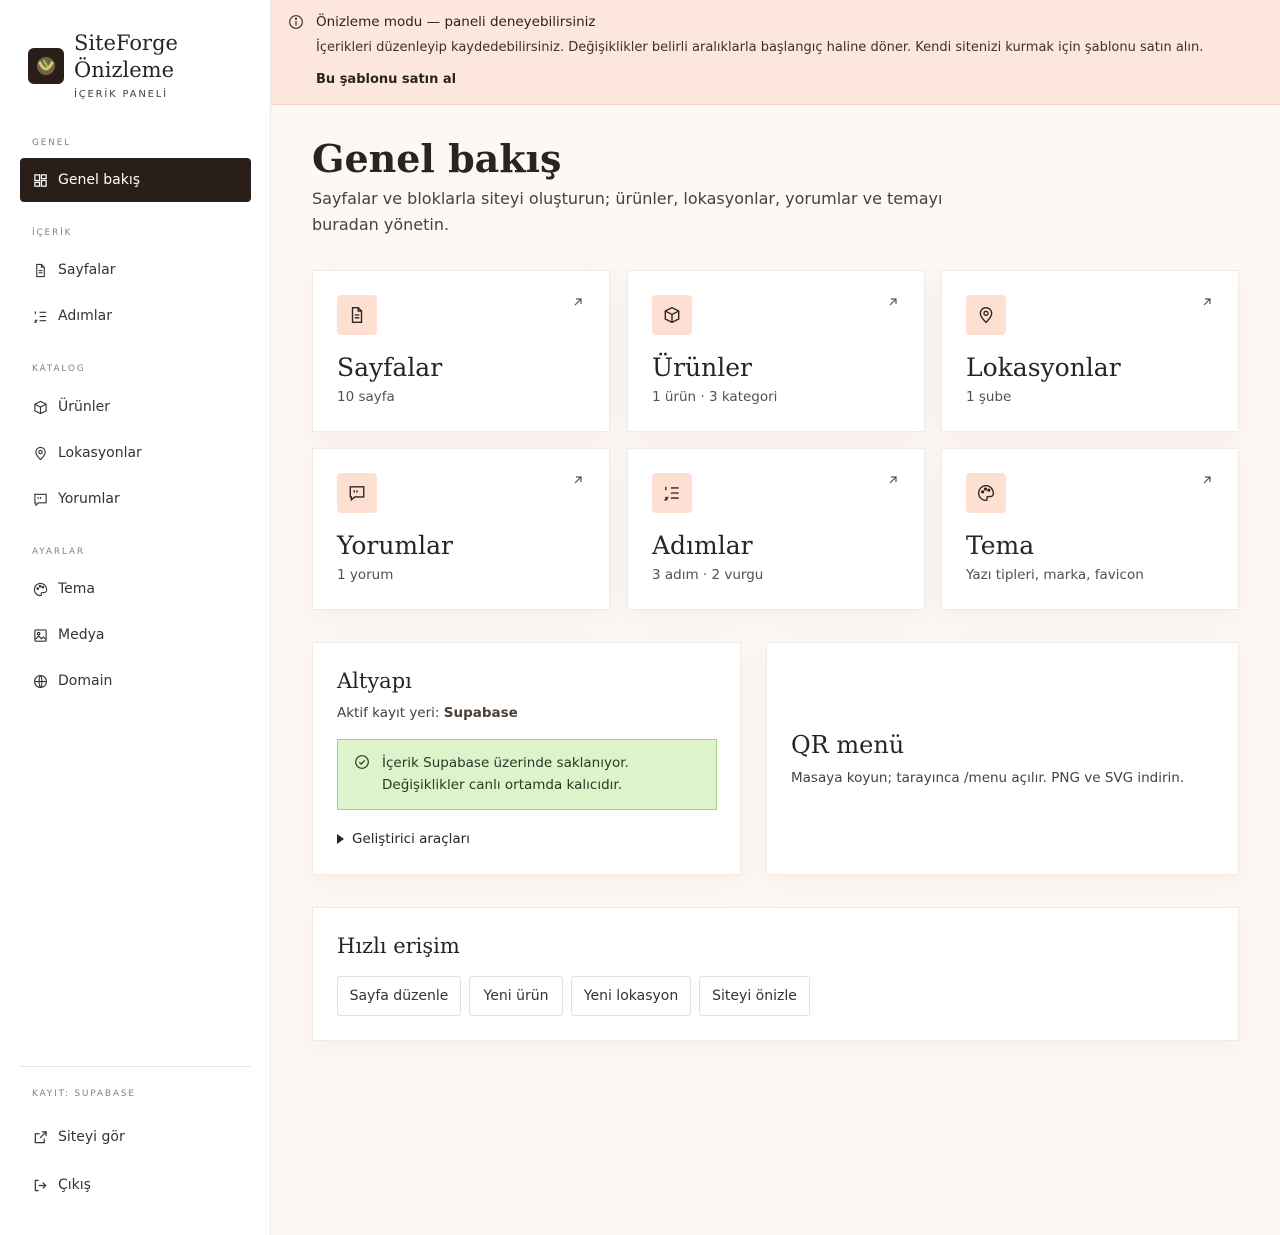 The width and height of the screenshot is (1280, 1235). What do you see at coordinates (1043, 367) in the screenshot?
I see `card-title: Lokasyonlar` at bounding box center [1043, 367].